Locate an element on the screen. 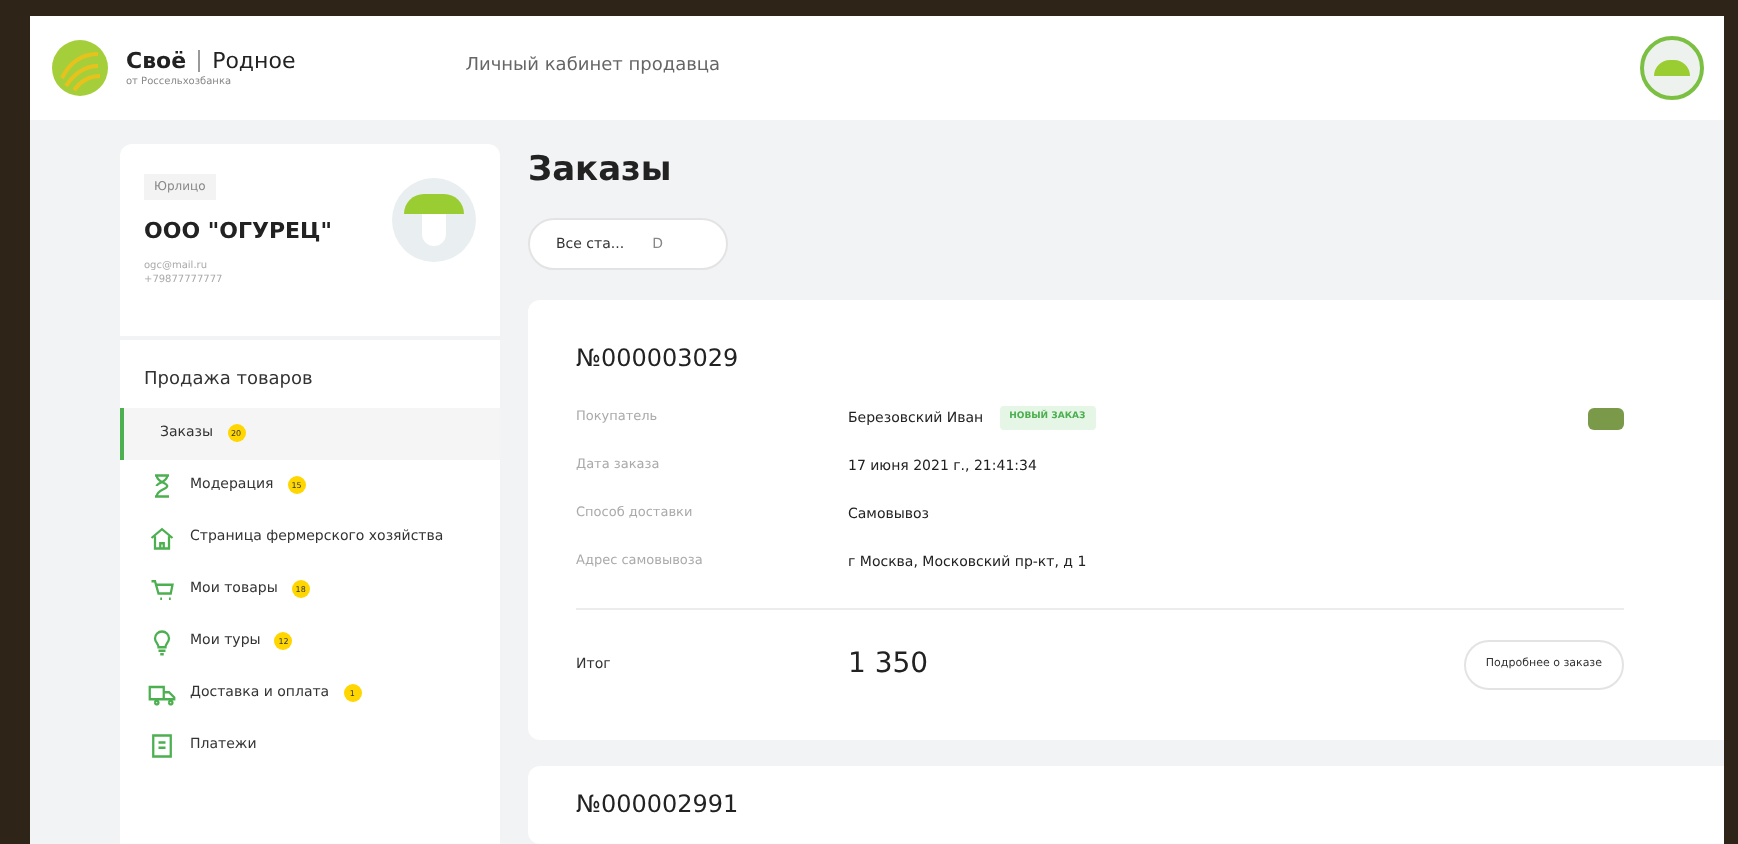  brand-name: Своё is located at coordinates (156, 60).